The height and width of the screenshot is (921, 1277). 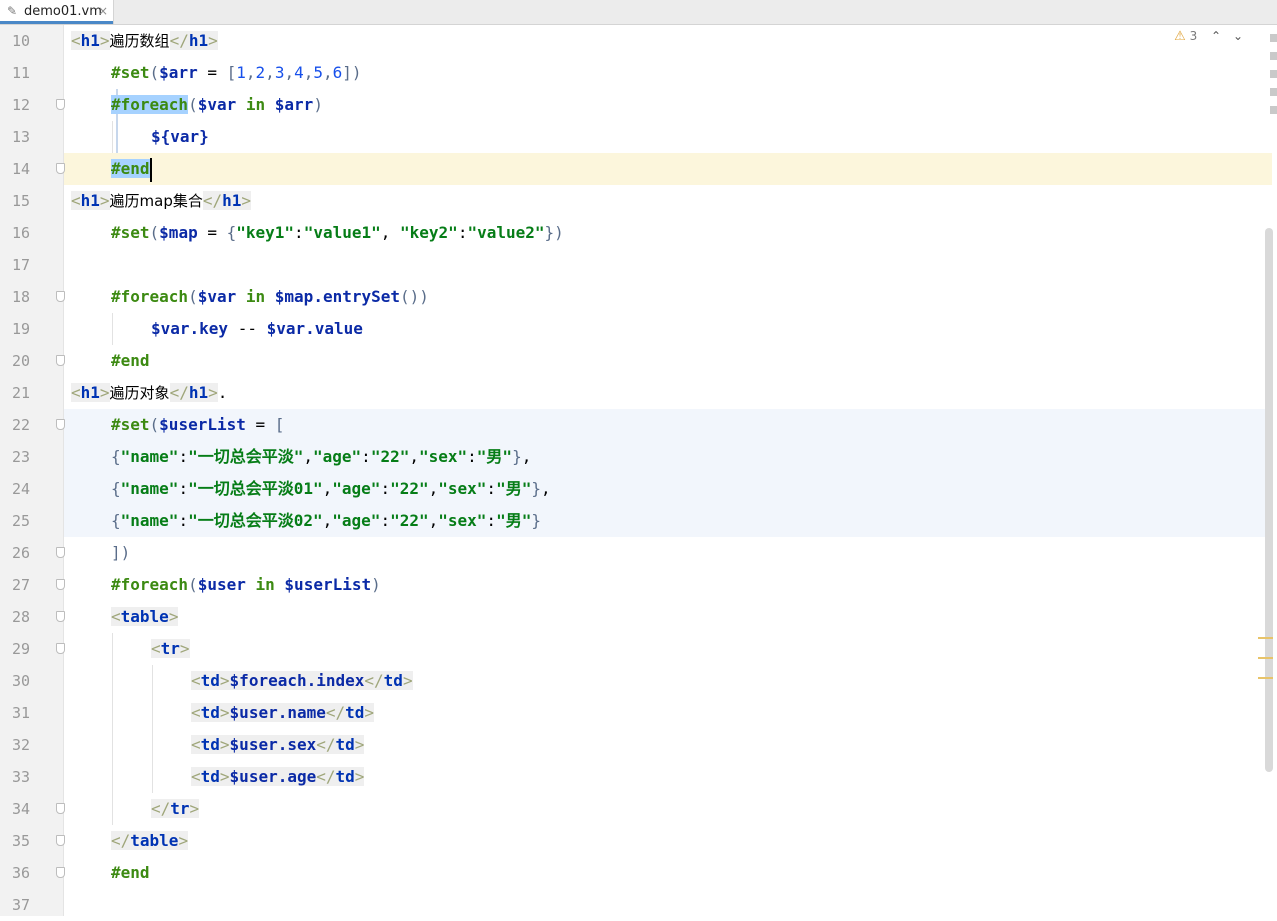 What do you see at coordinates (20, 585) in the screenshot?
I see `line-number: 27` at bounding box center [20, 585].